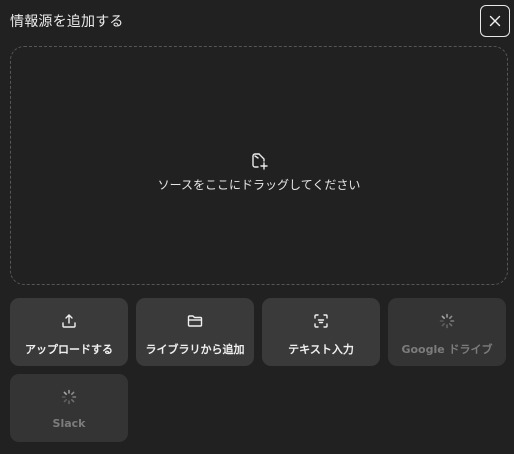 This screenshot has width=514, height=454. What do you see at coordinates (195, 349) in the screenshot?
I see `add-from-library-label: ライブラリから追加` at bounding box center [195, 349].